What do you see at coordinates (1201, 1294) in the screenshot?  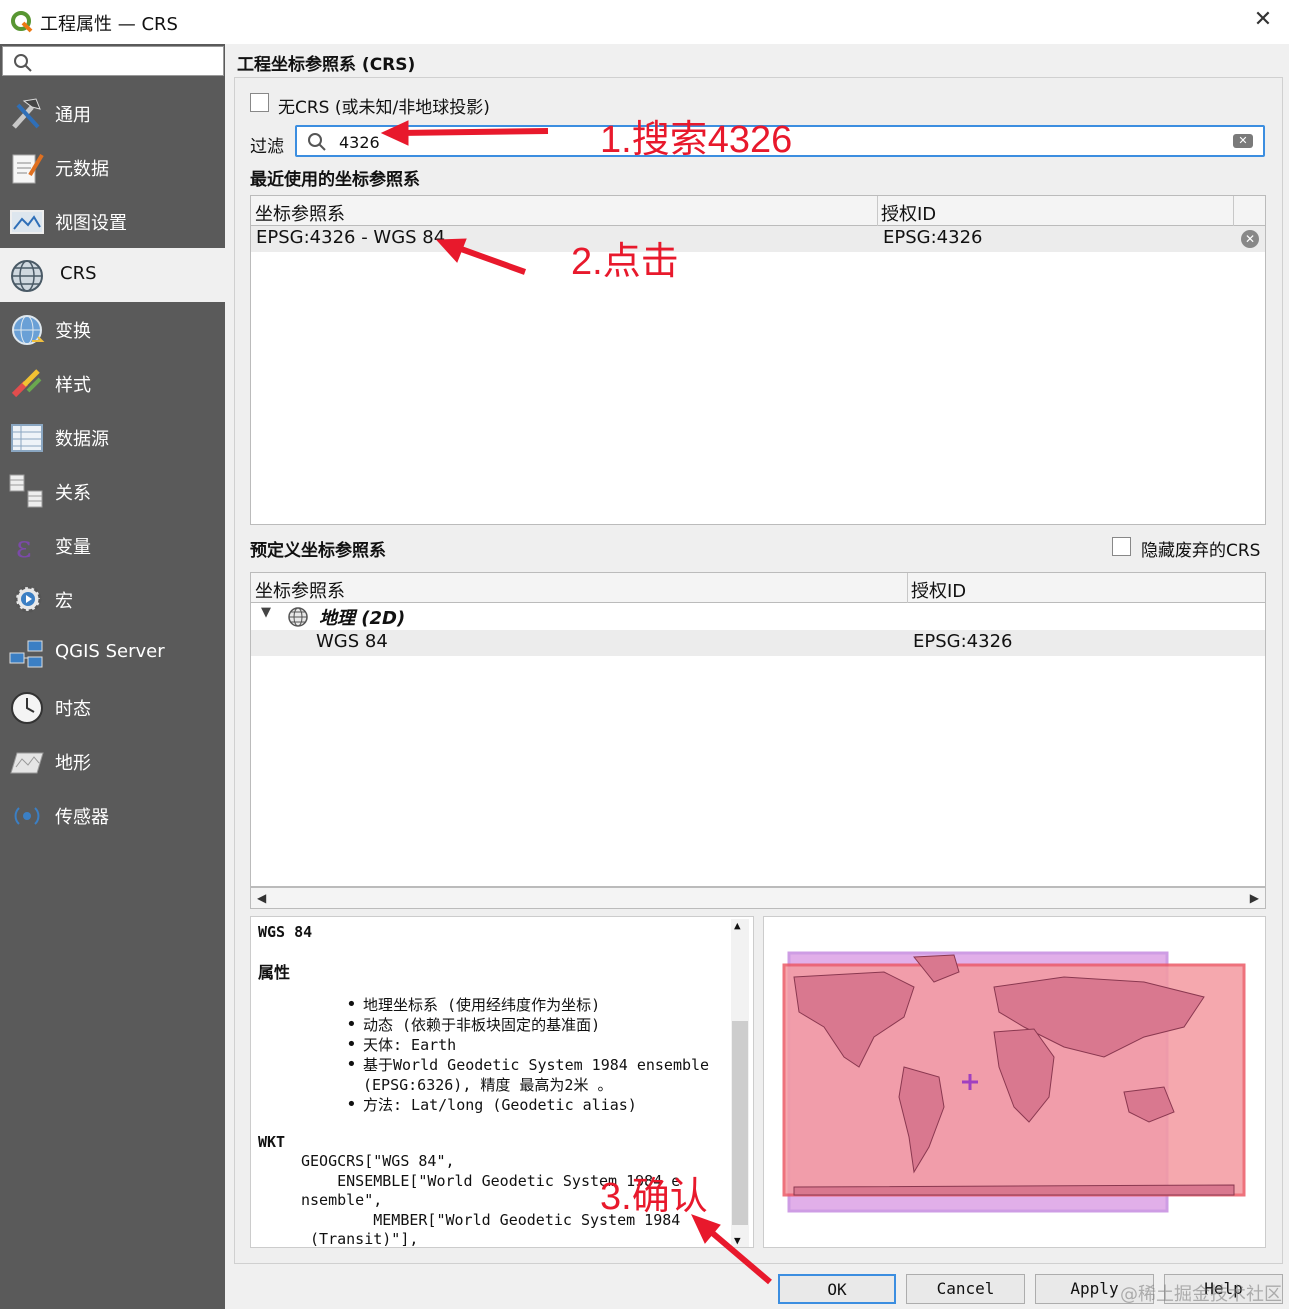 I see `watermark: @稀土掘金技术社区` at bounding box center [1201, 1294].